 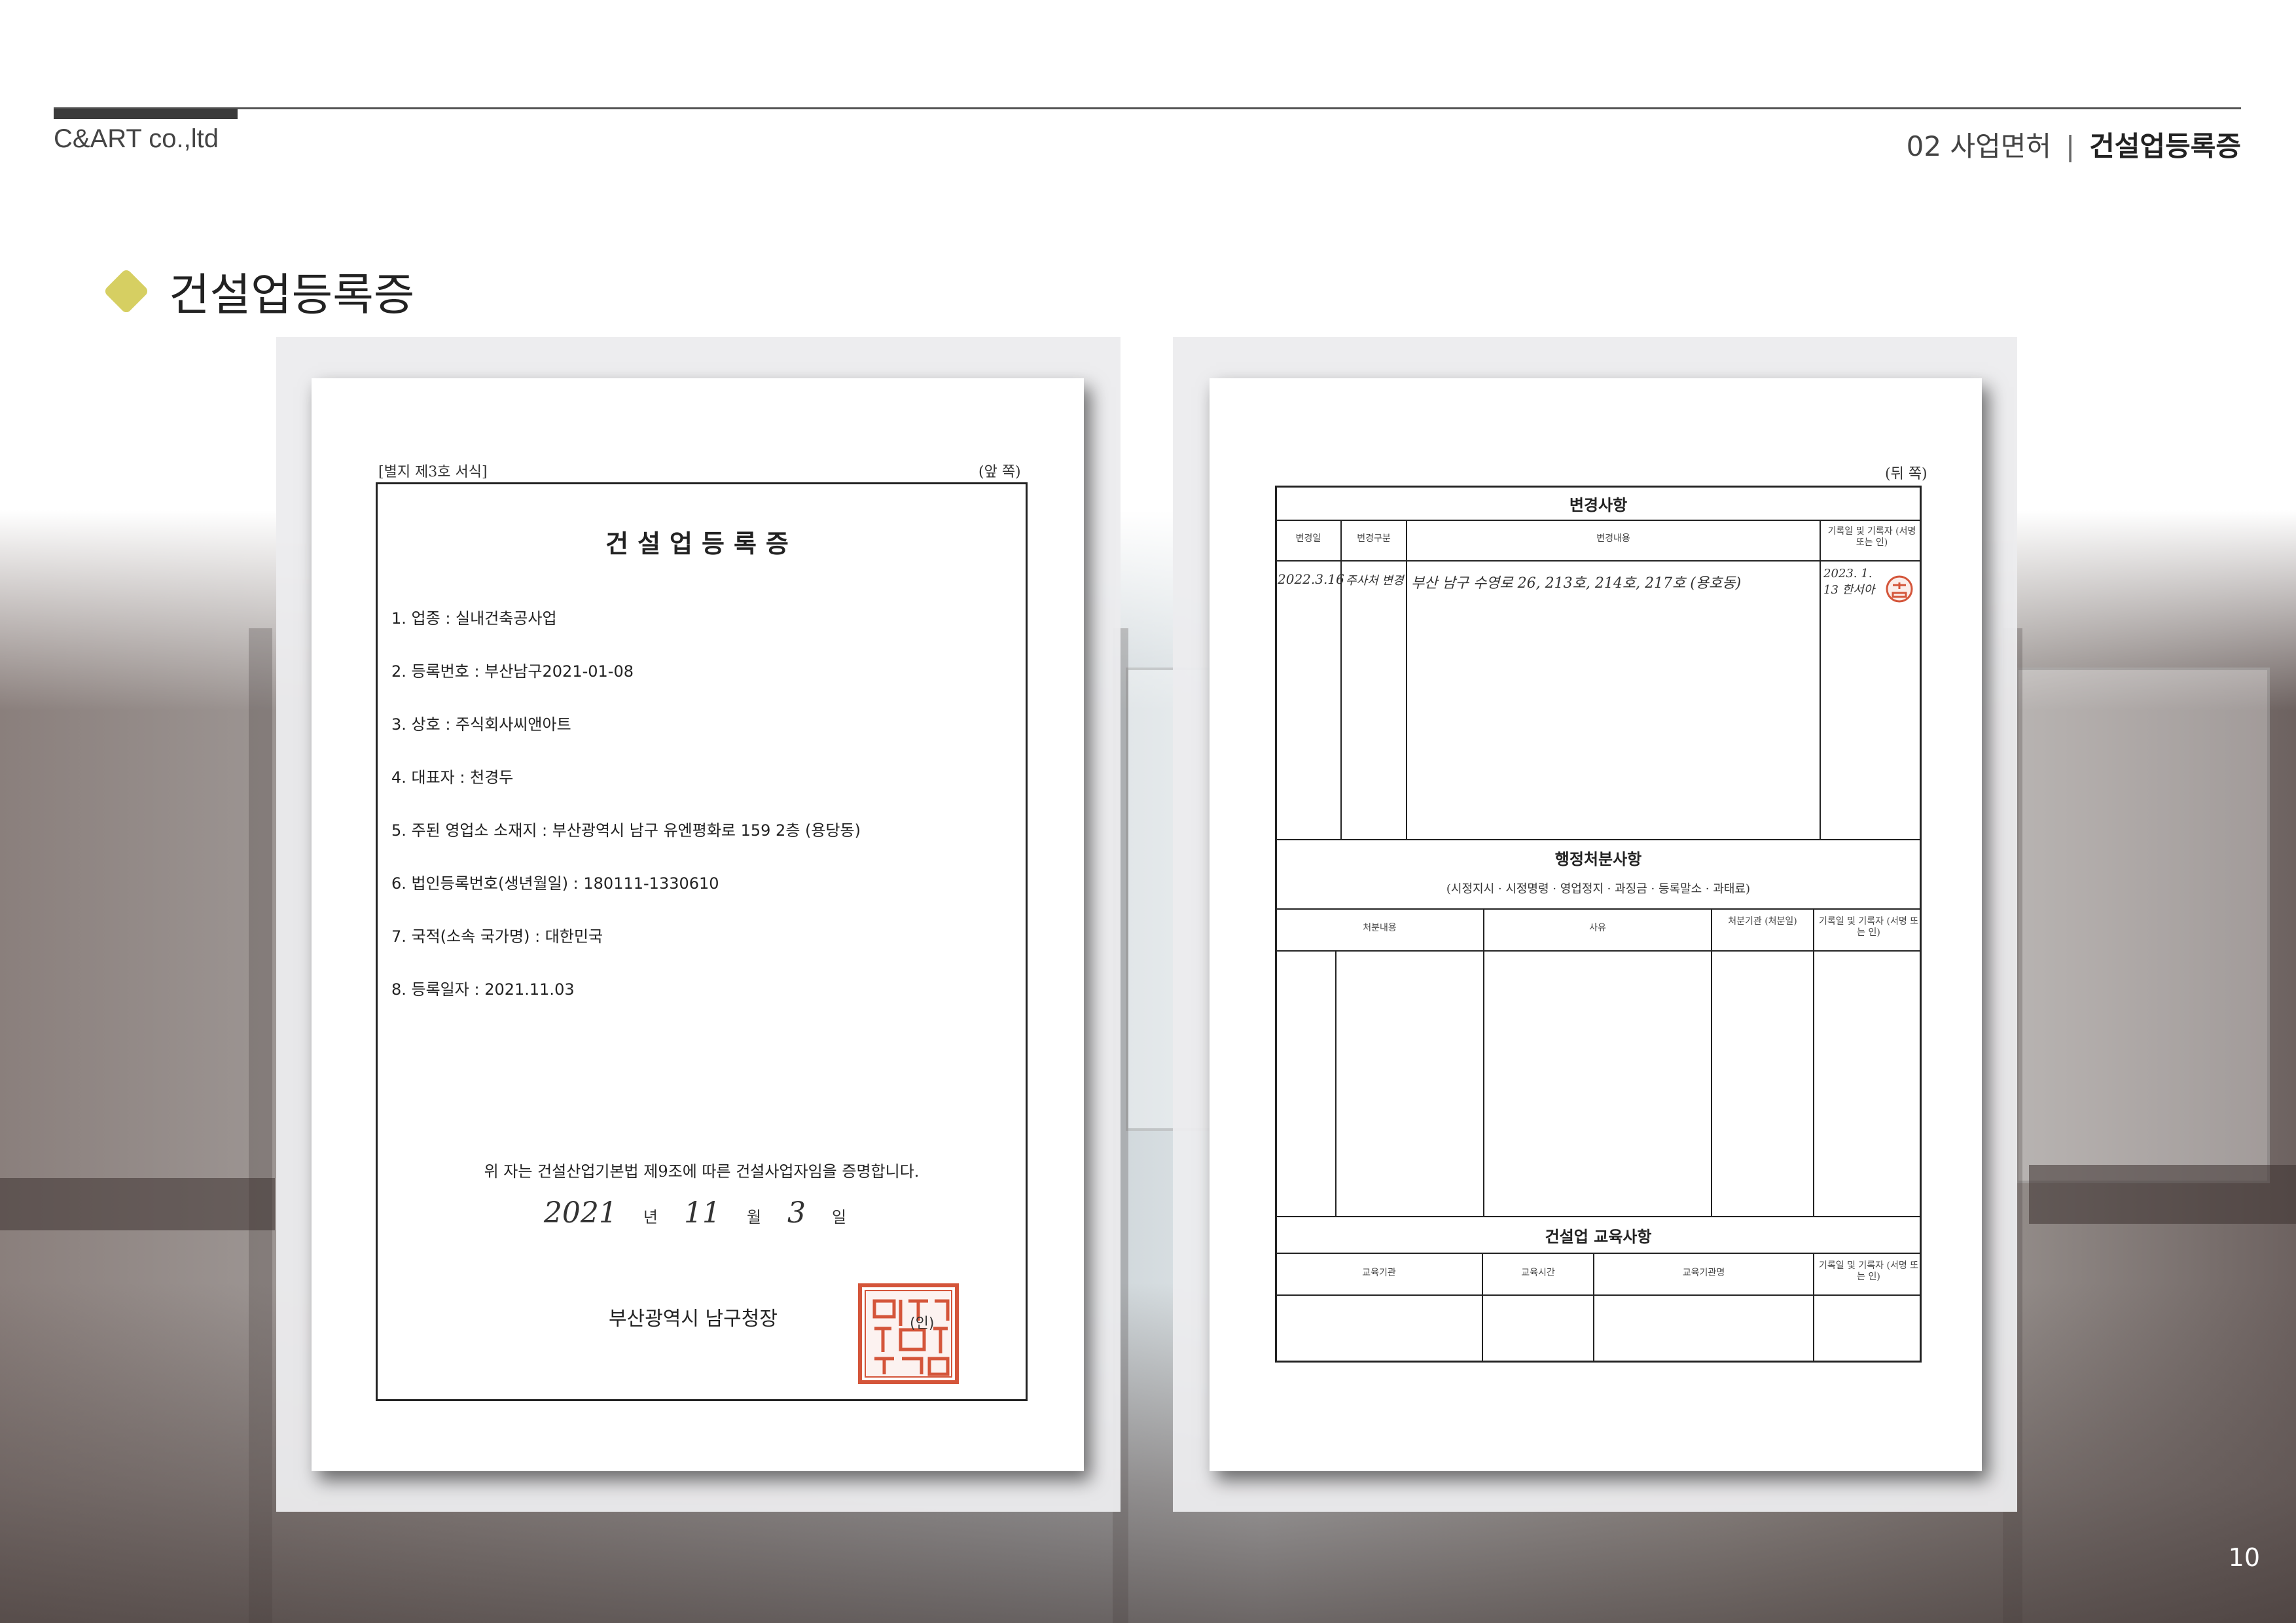 What do you see at coordinates (474, 618) in the screenshot?
I see `certificate-item: 1. 업종 : 실내건축공사업` at bounding box center [474, 618].